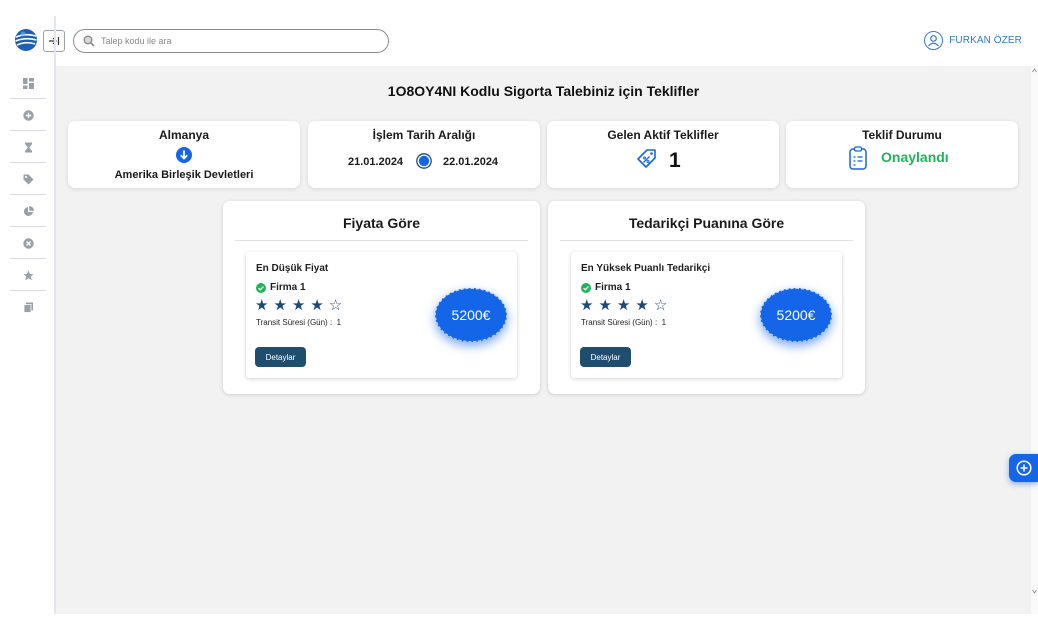  Describe the element at coordinates (902, 135) in the screenshot. I see `offer-status-title: Teklif Durumu` at that location.